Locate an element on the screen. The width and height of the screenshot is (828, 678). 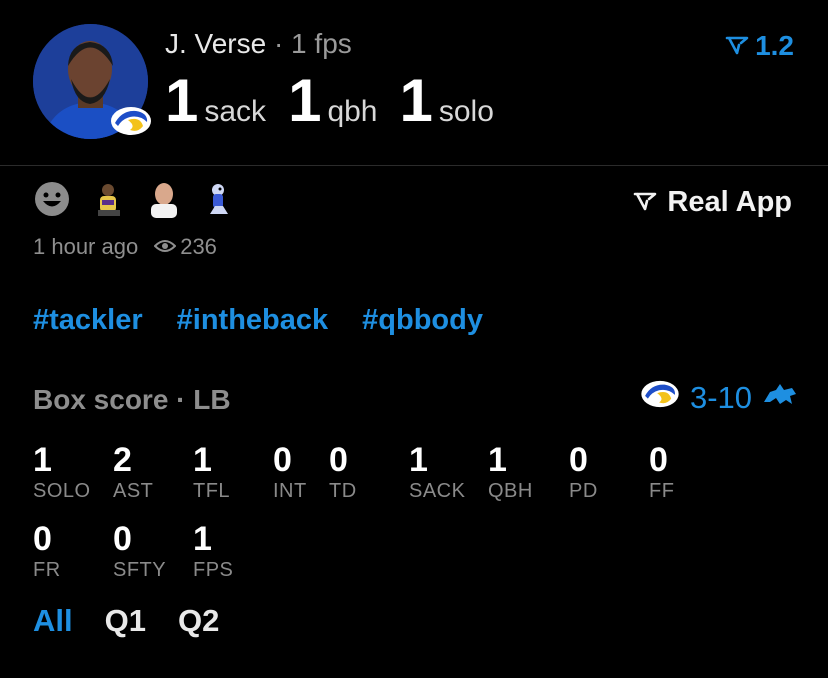
stat-label: AST is located at coordinates (133, 491).